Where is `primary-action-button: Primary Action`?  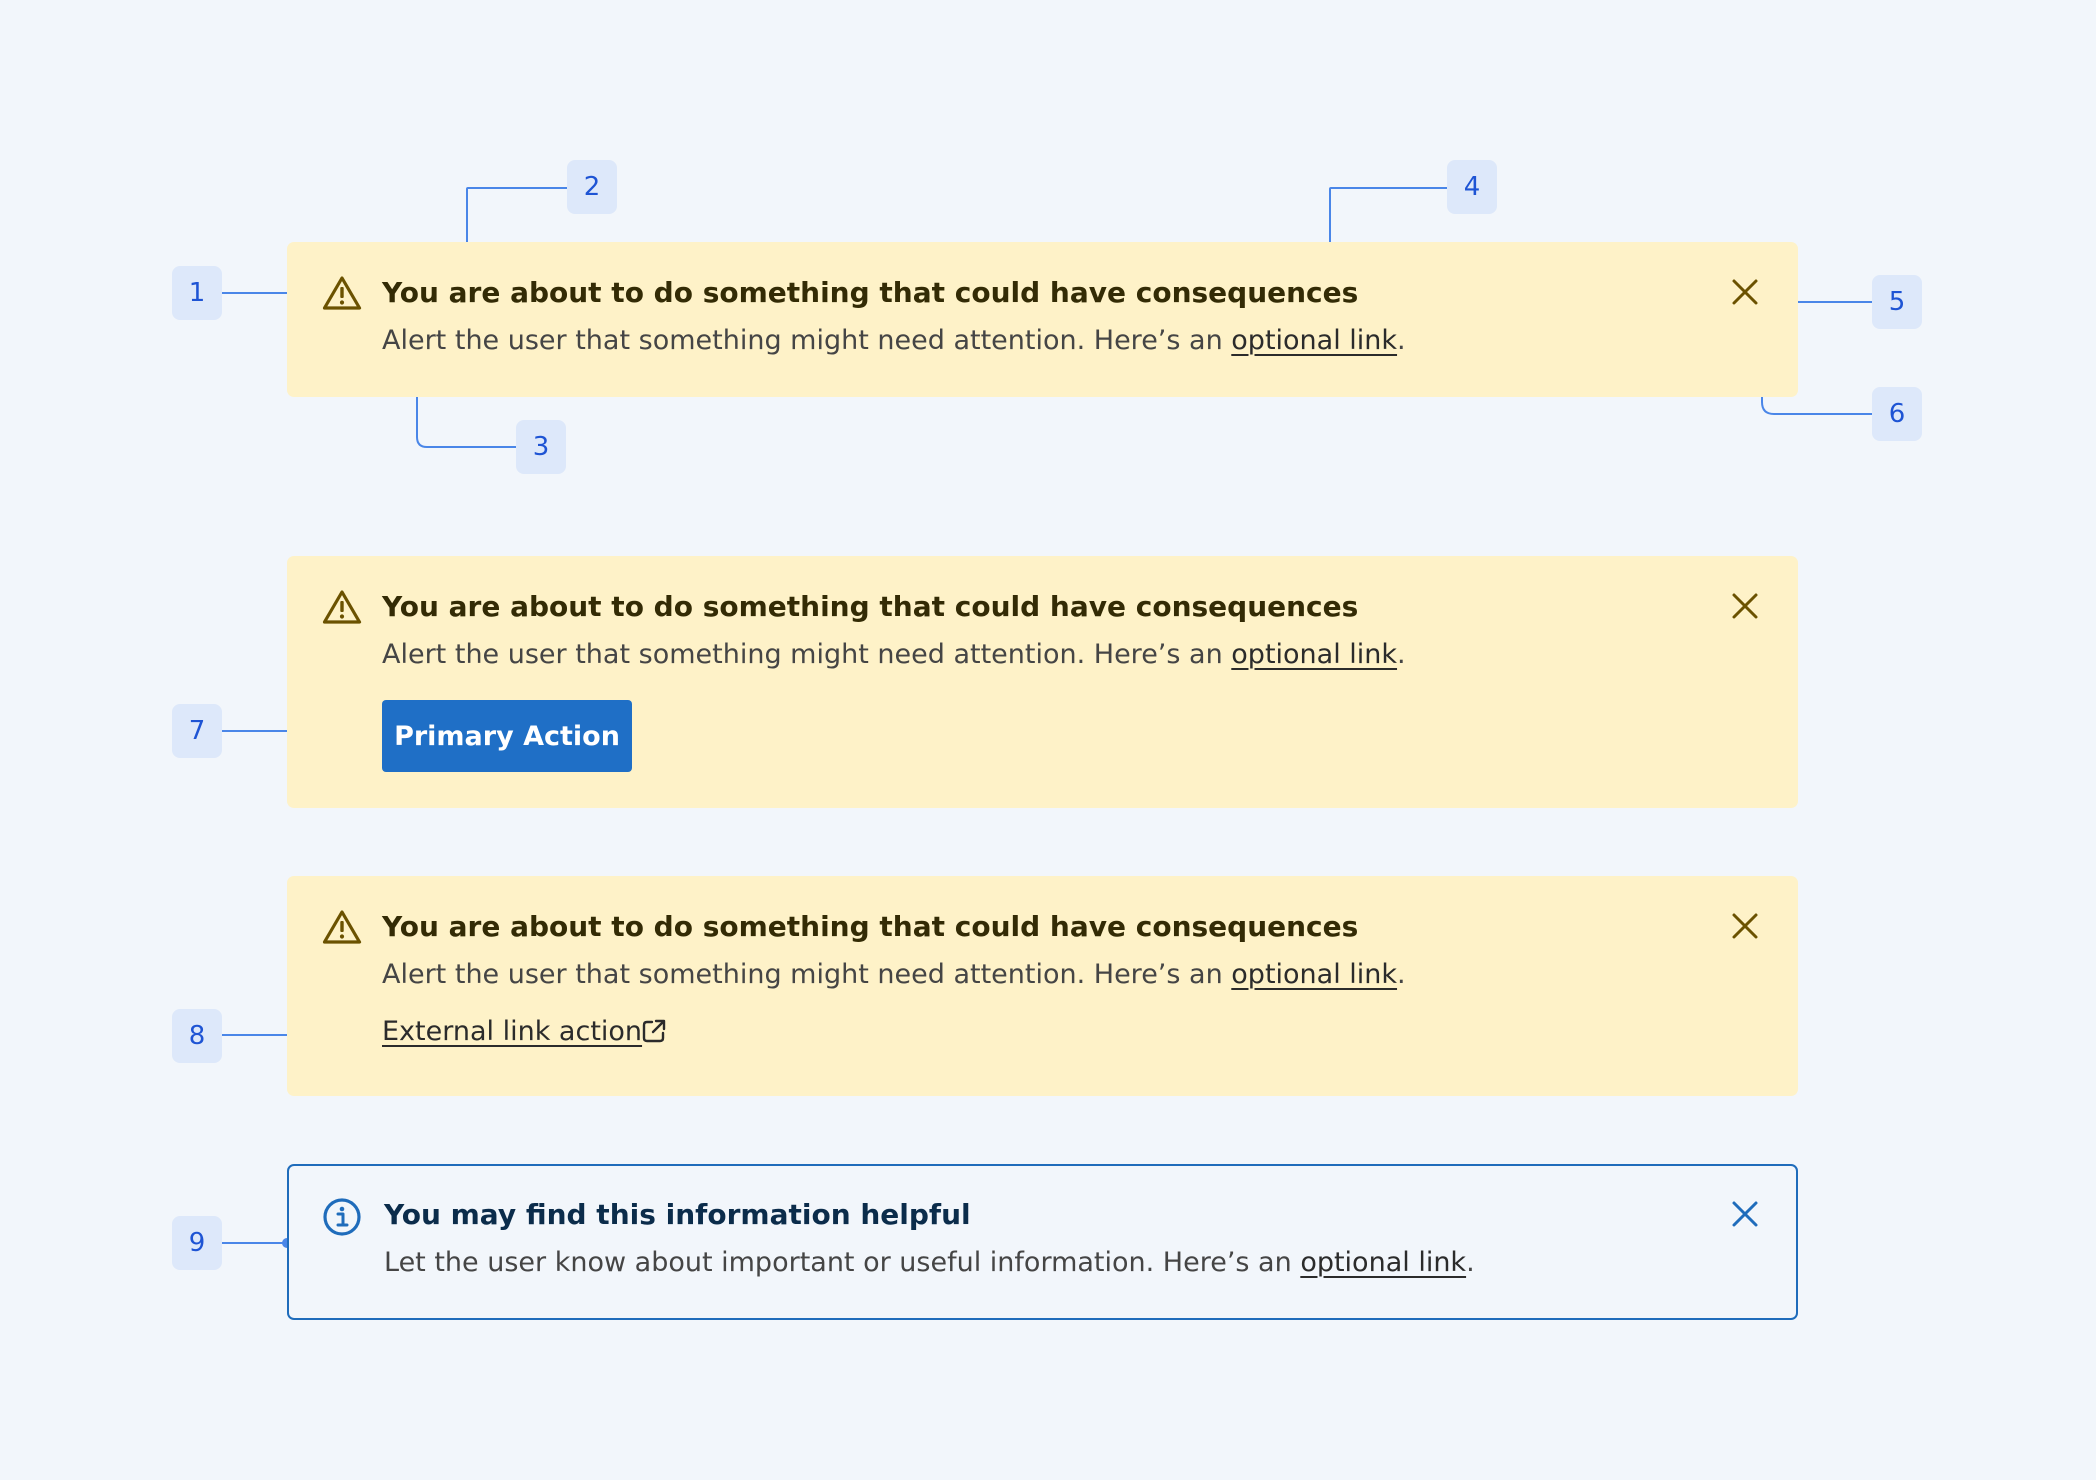
primary-action-button: Primary Action is located at coordinates (507, 736).